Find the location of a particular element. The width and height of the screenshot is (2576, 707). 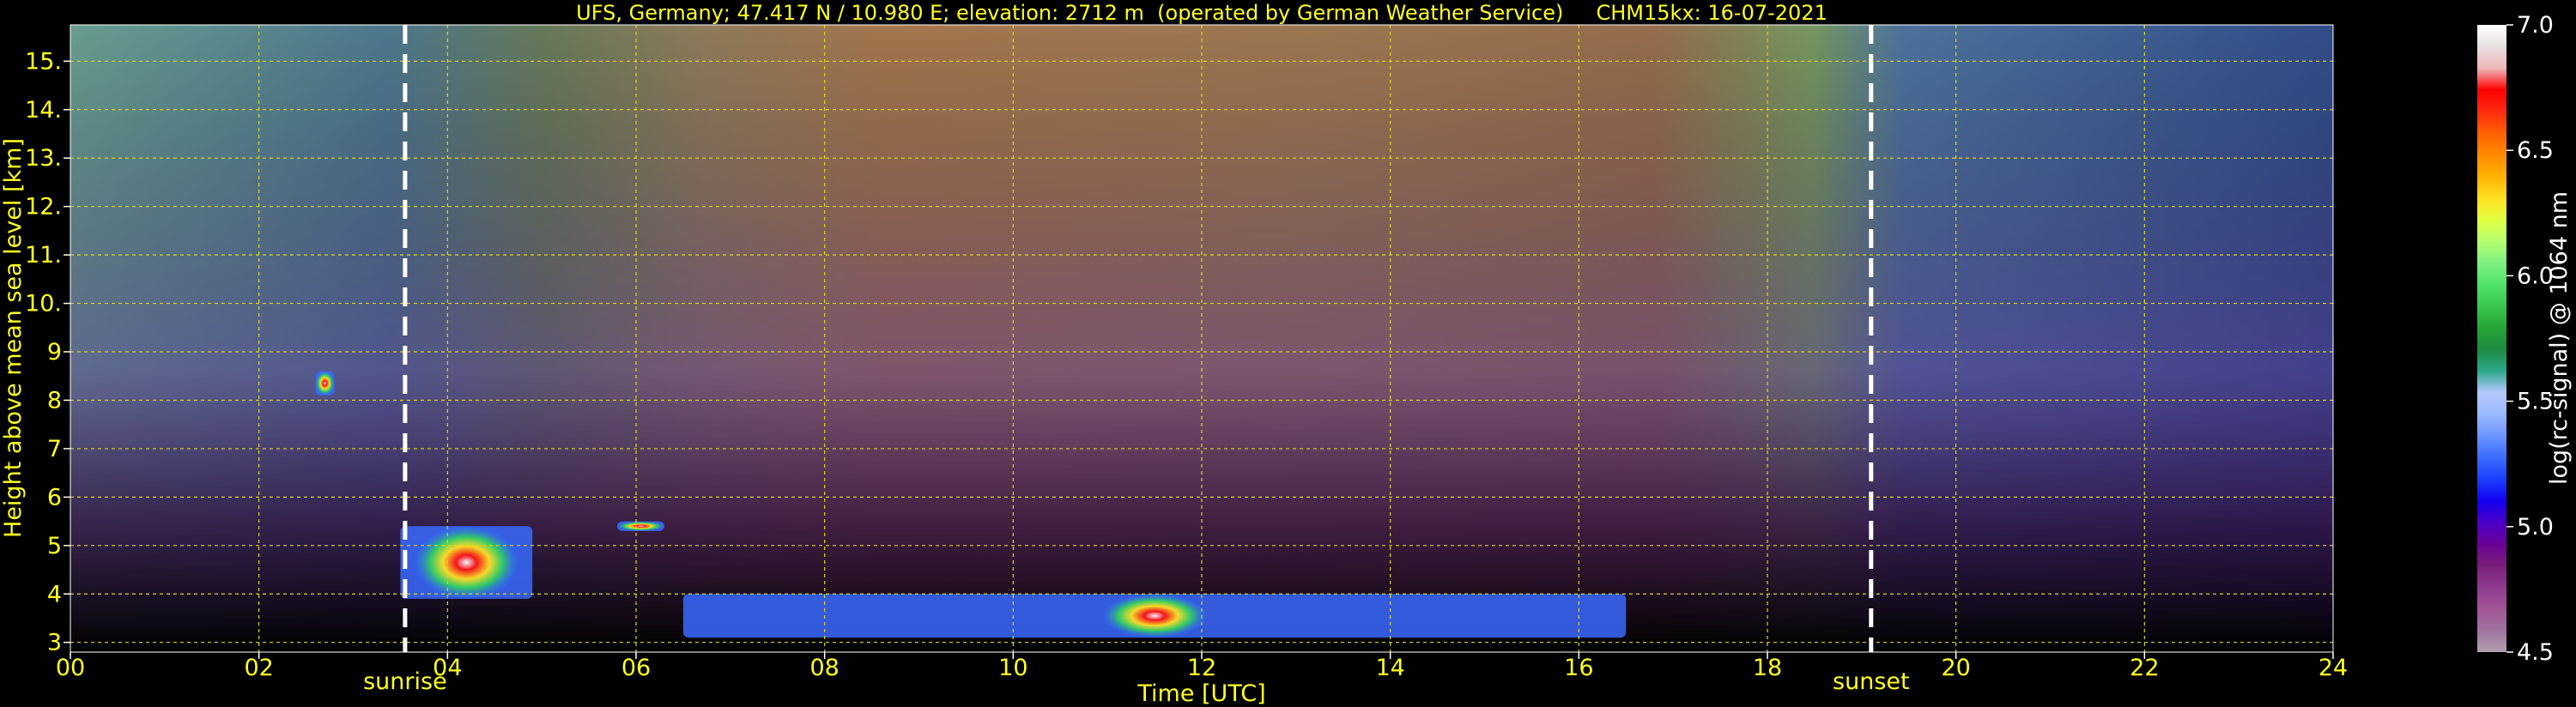

colorbar-tick-label: 5.0 is located at coordinates (2535, 528).